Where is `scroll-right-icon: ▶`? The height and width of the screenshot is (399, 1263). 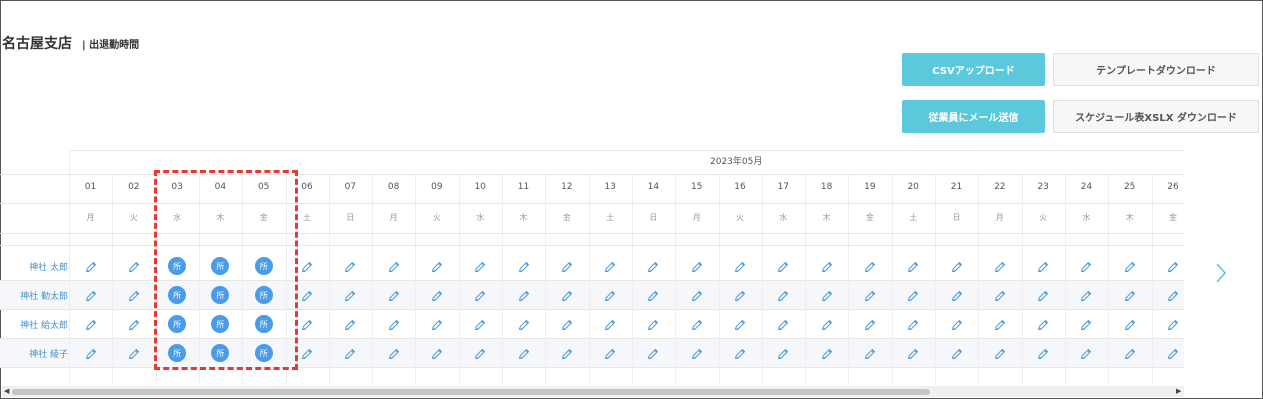 scroll-right-icon: ▶ is located at coordinates (1178, 391).